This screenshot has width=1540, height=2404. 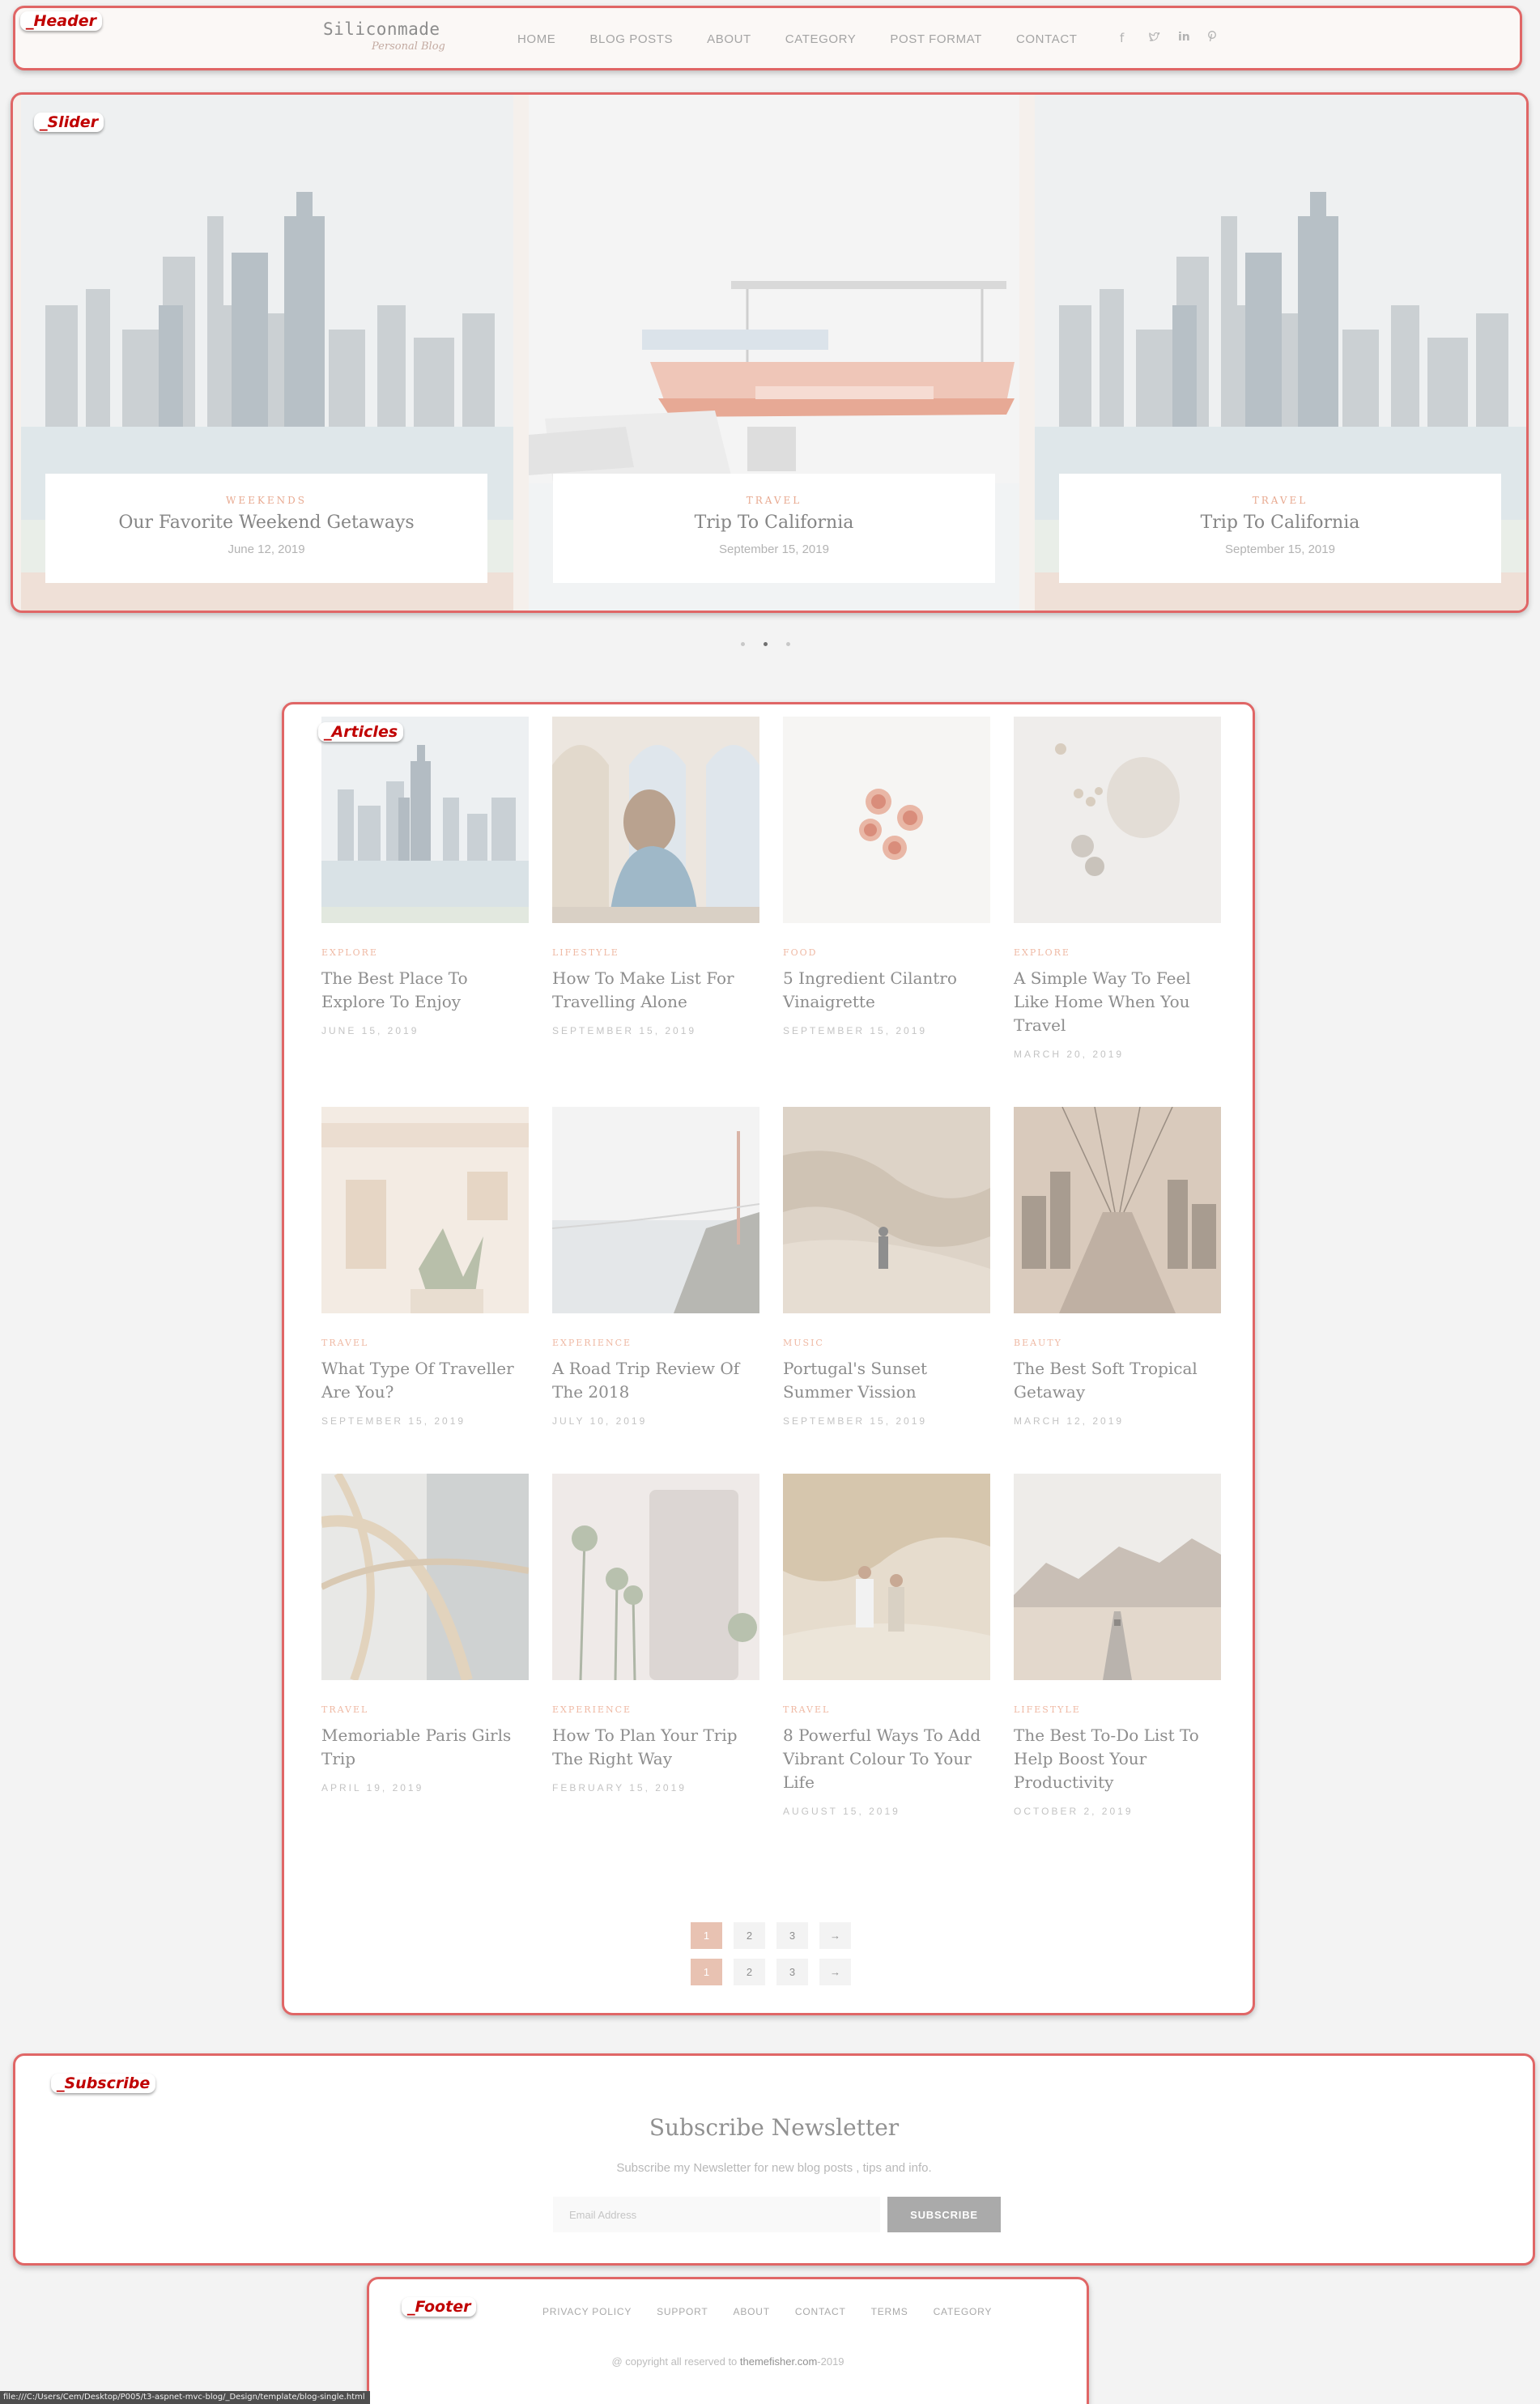 I want to click on copyright-link: themefisher.com, so click(x=778, y=2361).